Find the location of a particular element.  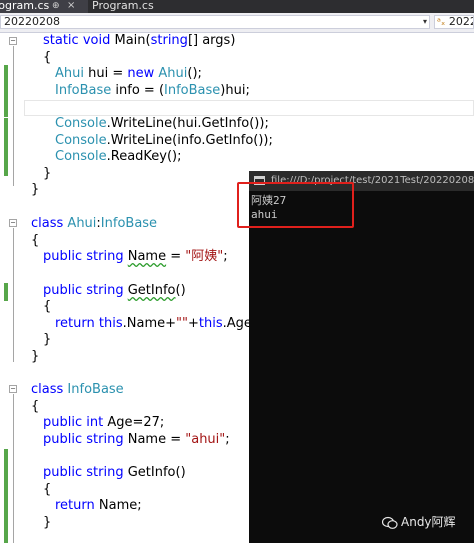

document-tab-strip: rogram.cs ⊕ × Program.cs is located at coordinates (237, 6).